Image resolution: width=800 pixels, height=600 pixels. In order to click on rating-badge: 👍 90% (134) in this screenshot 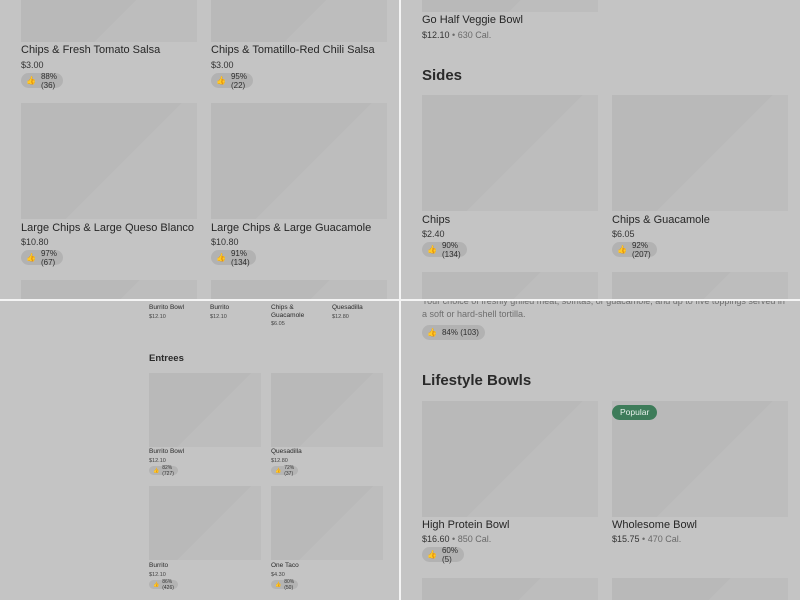, I will do `click(444, 249)`.